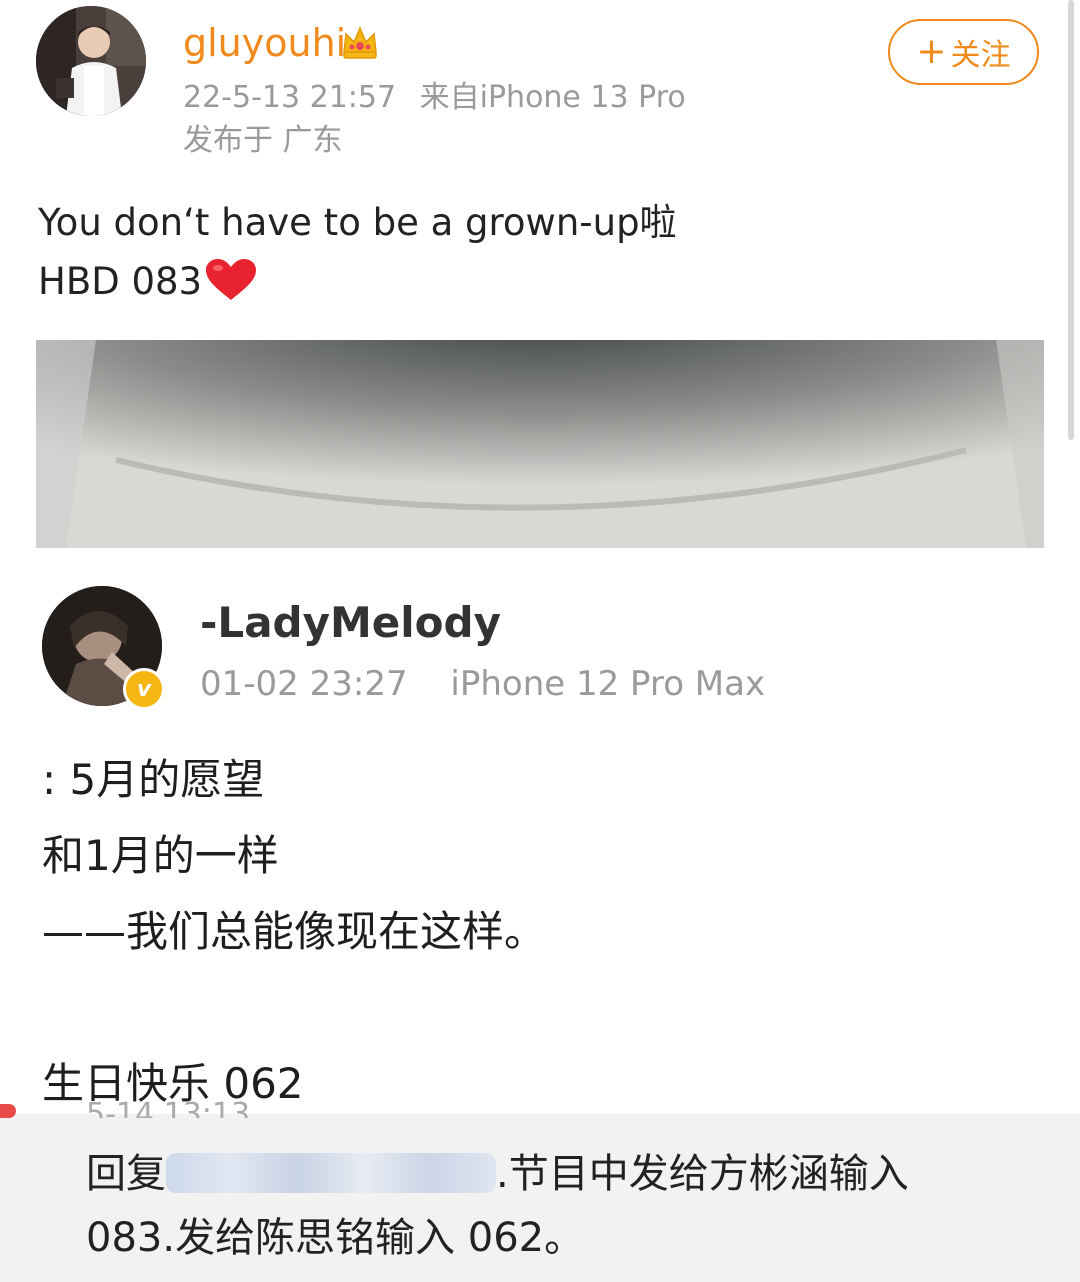 This screenshot has width=1080, height=1282. What do you see at coordinates (294, 1008) in the screenshot?
I see `comment-blank-line` at bounding box center [294, 1008].